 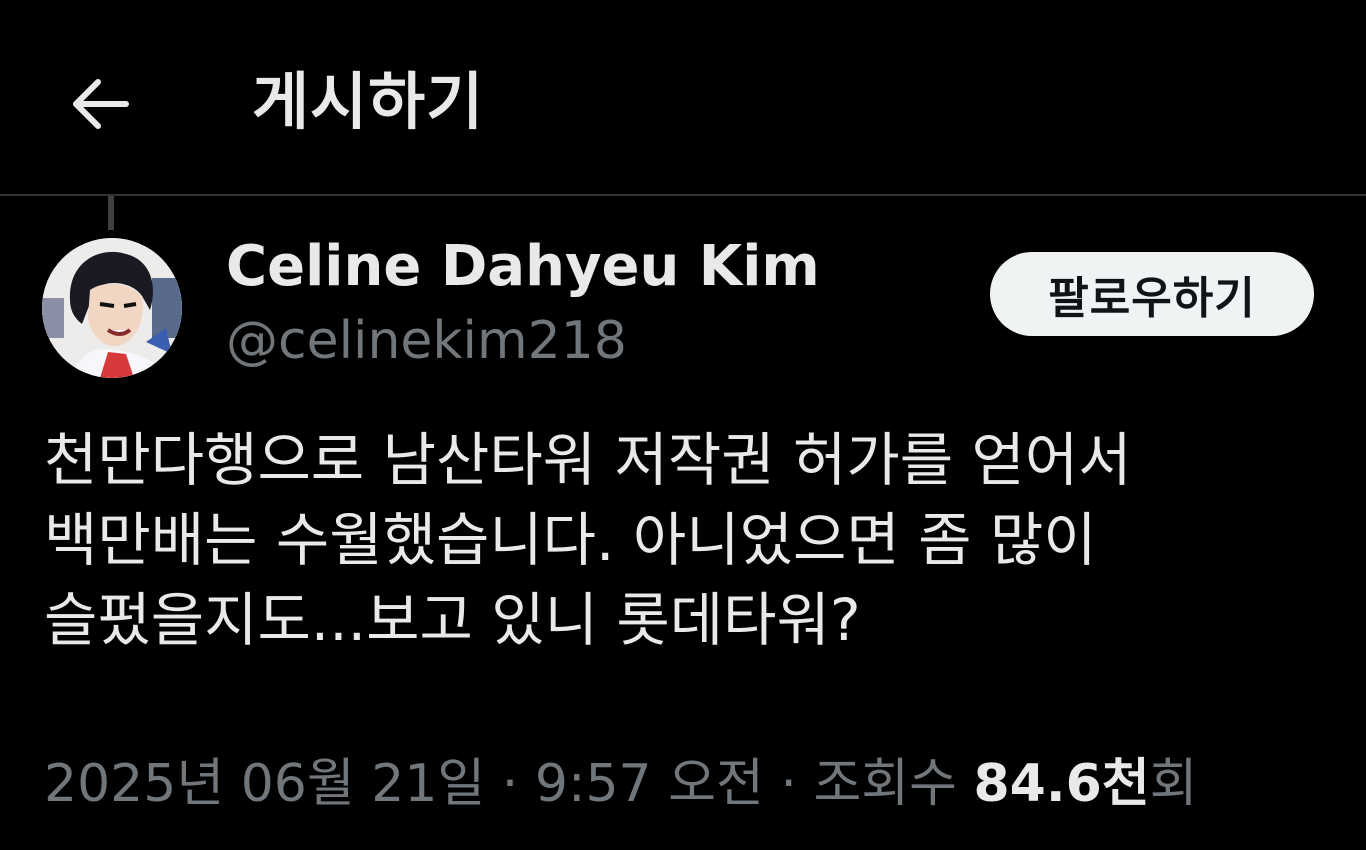 I want to click on views-count: 84.6, so click(x=1038, y=784).